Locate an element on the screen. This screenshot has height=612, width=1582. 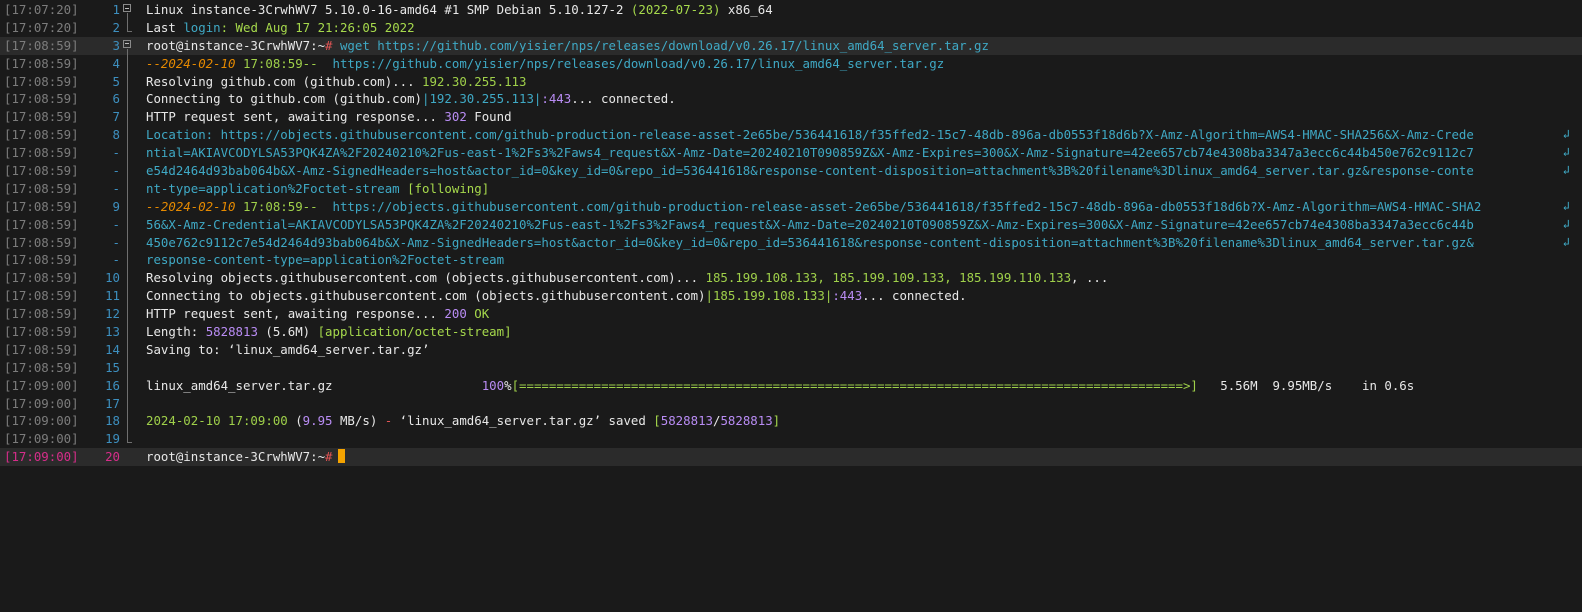
line-number: 19 is located at coordinates (112, 439).